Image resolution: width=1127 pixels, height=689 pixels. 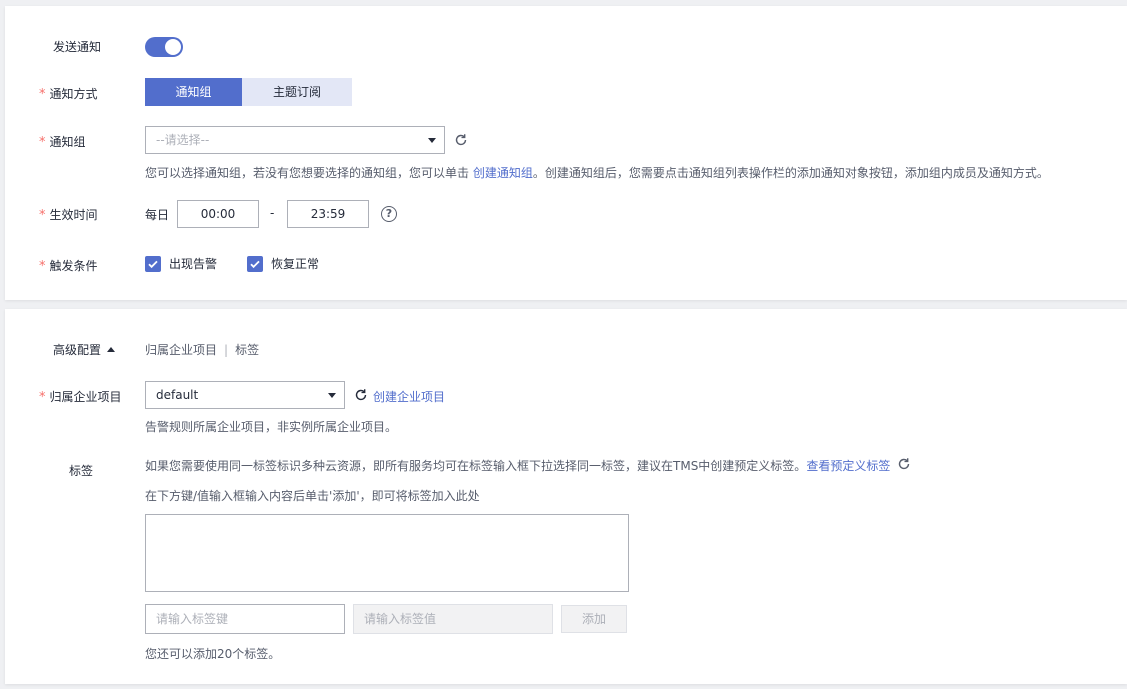 What do you see at coordinates (202, 350) in the screenshot?
I see `advanced-summary: 归属企业项目 | 标签` at bounding box center [202, 350].